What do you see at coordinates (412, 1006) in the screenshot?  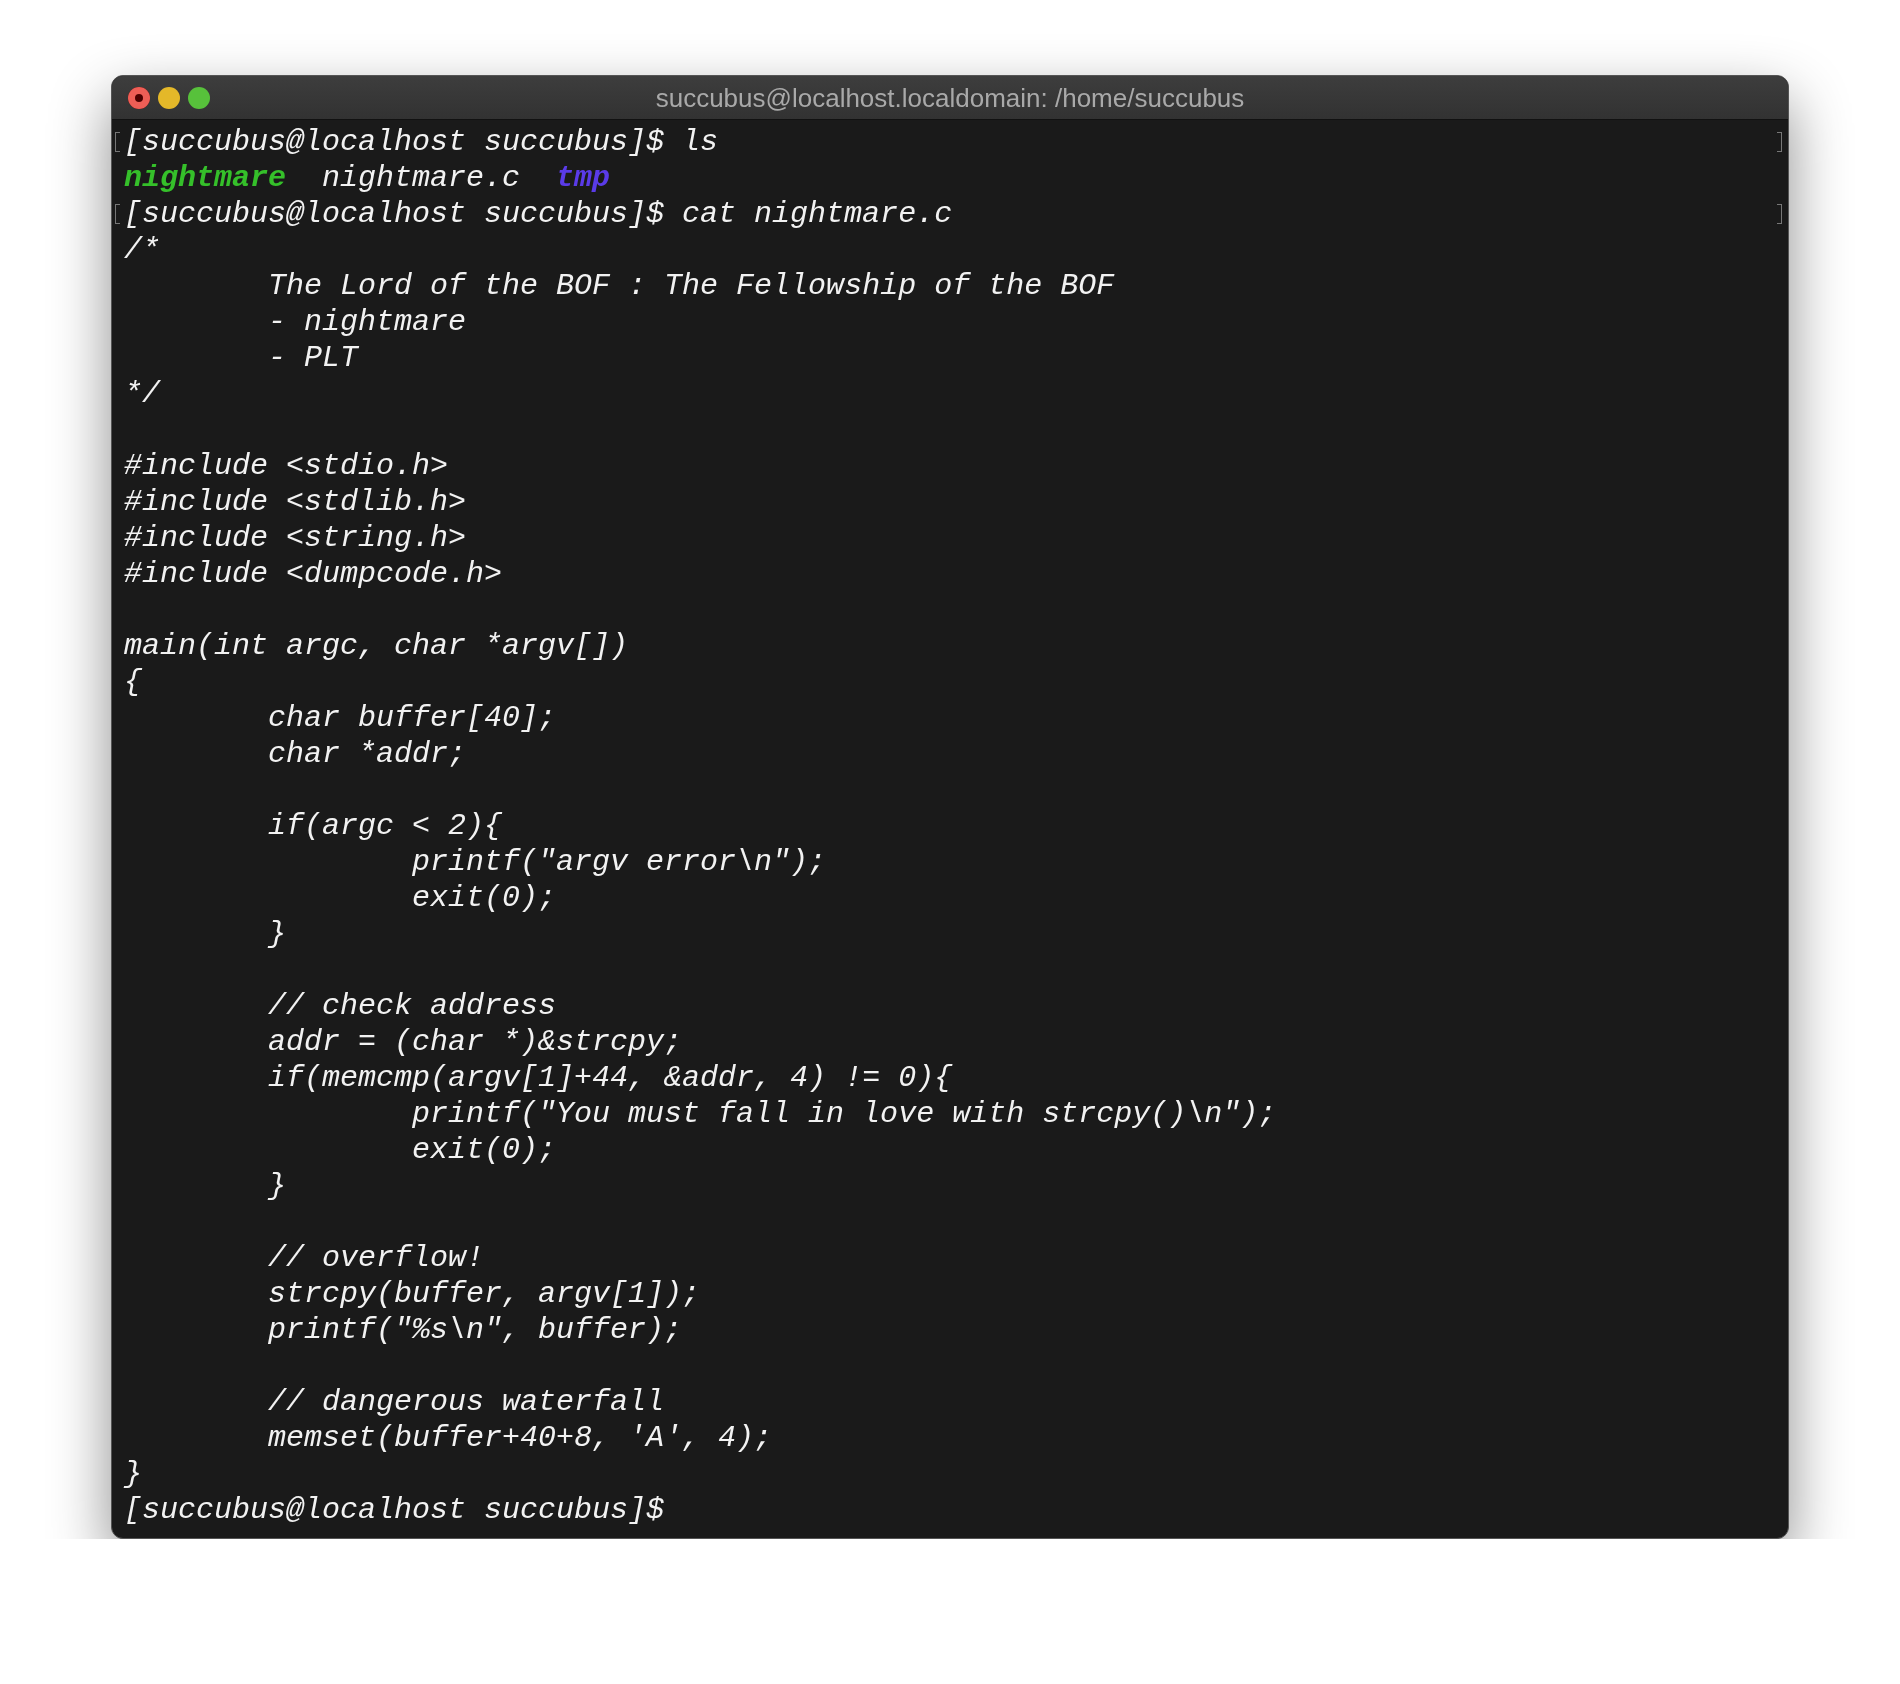 I see `code-line: // check address` at bounding box center [412, 1006].